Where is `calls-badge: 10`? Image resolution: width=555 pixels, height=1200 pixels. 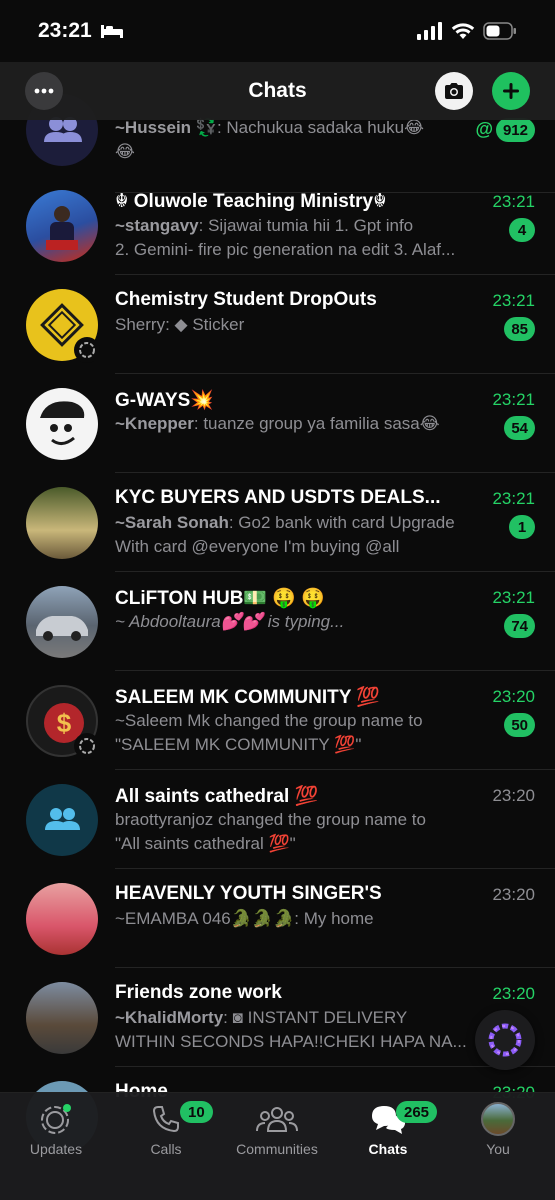
calls-badge: 10 is located at coordinates (196, 1112).